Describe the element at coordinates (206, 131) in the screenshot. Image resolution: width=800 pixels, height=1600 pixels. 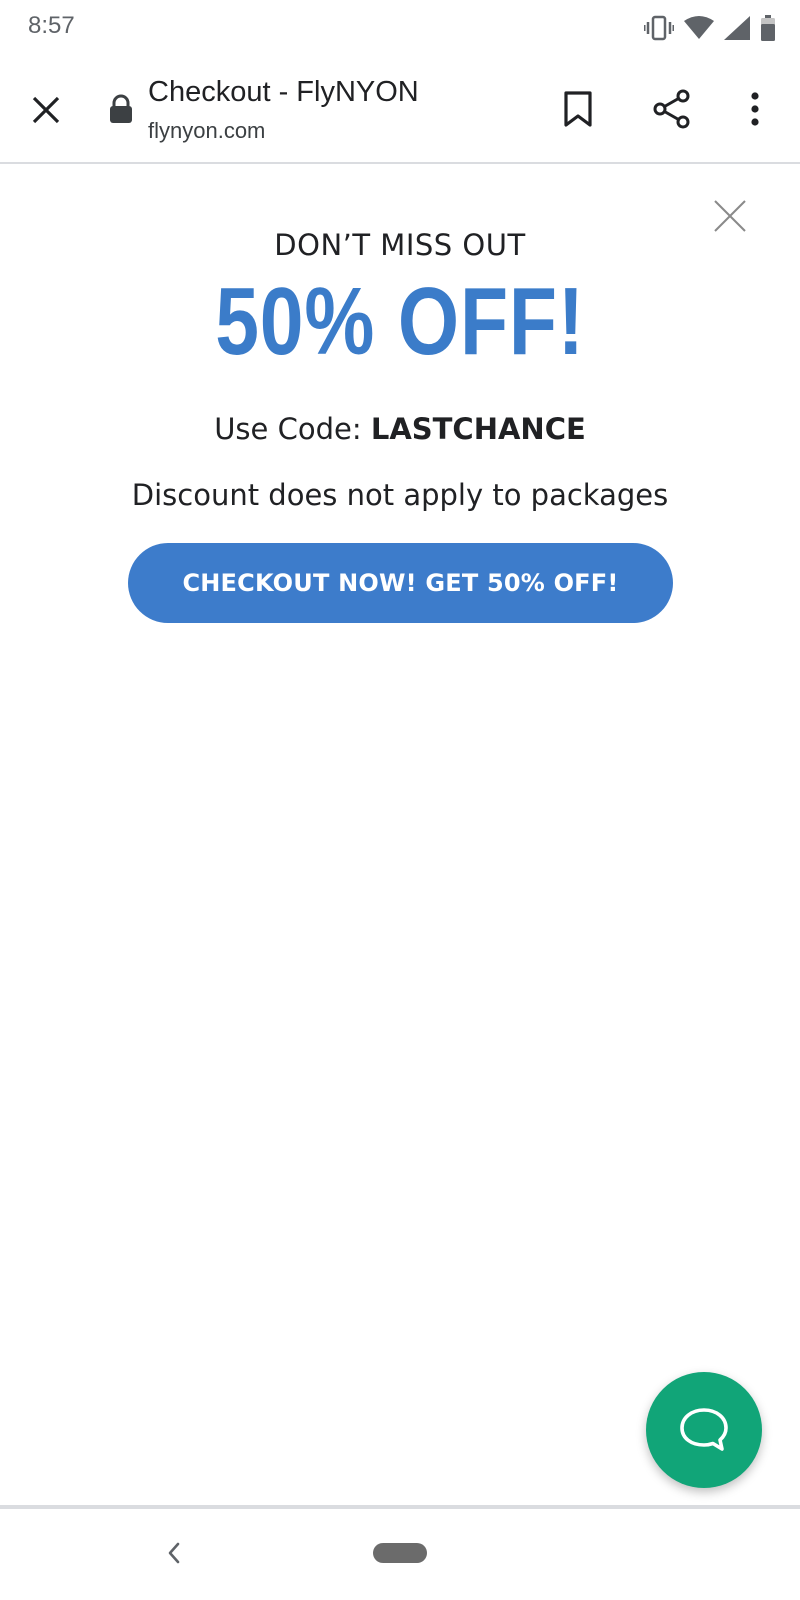
I see `page-url: flynyon.com` at that location.